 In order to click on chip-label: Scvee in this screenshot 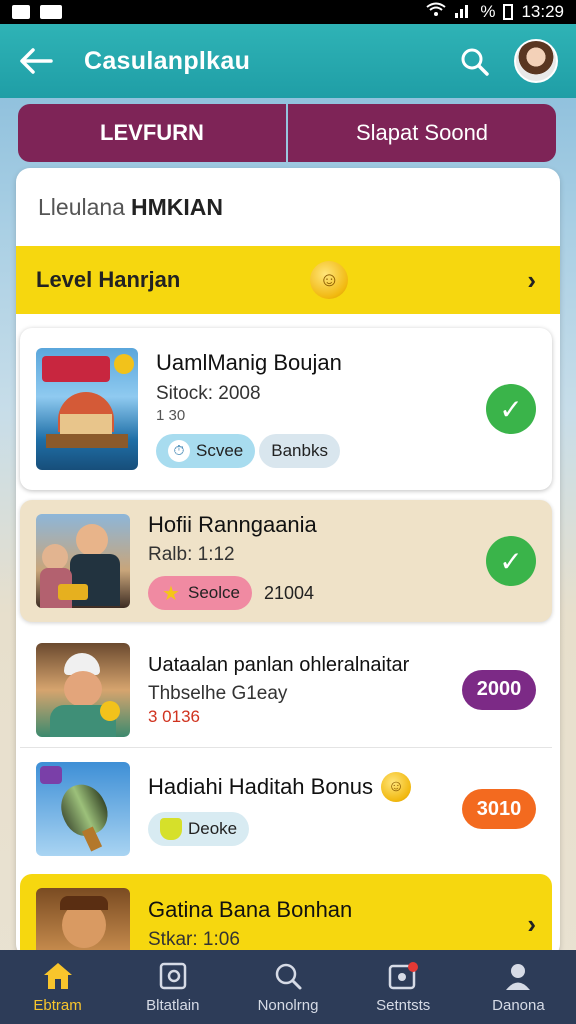, I will do `click(220, 450)`.